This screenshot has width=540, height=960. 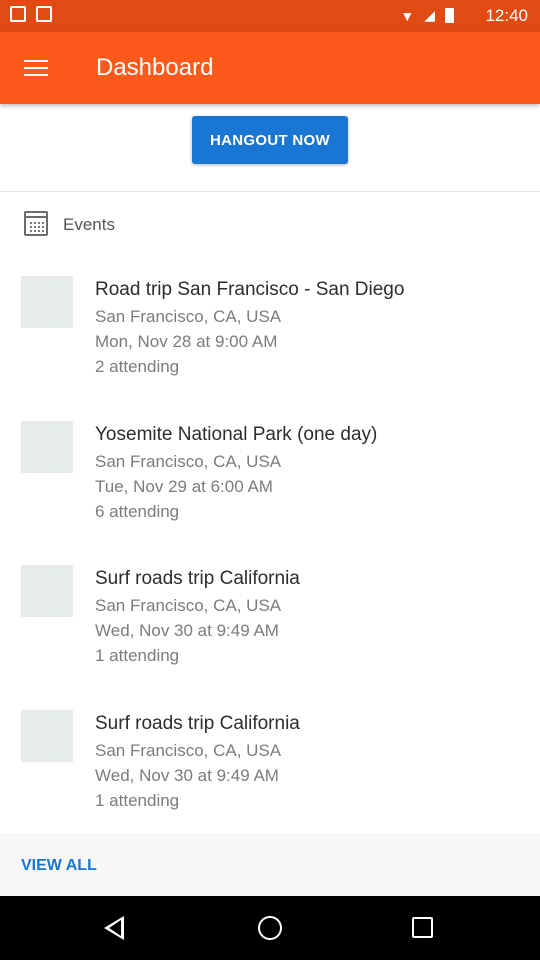 What do you see at coordinates (155, 67) in the screenshot?
I see `page-title: Dashboard` at bounding box center [155, 67].